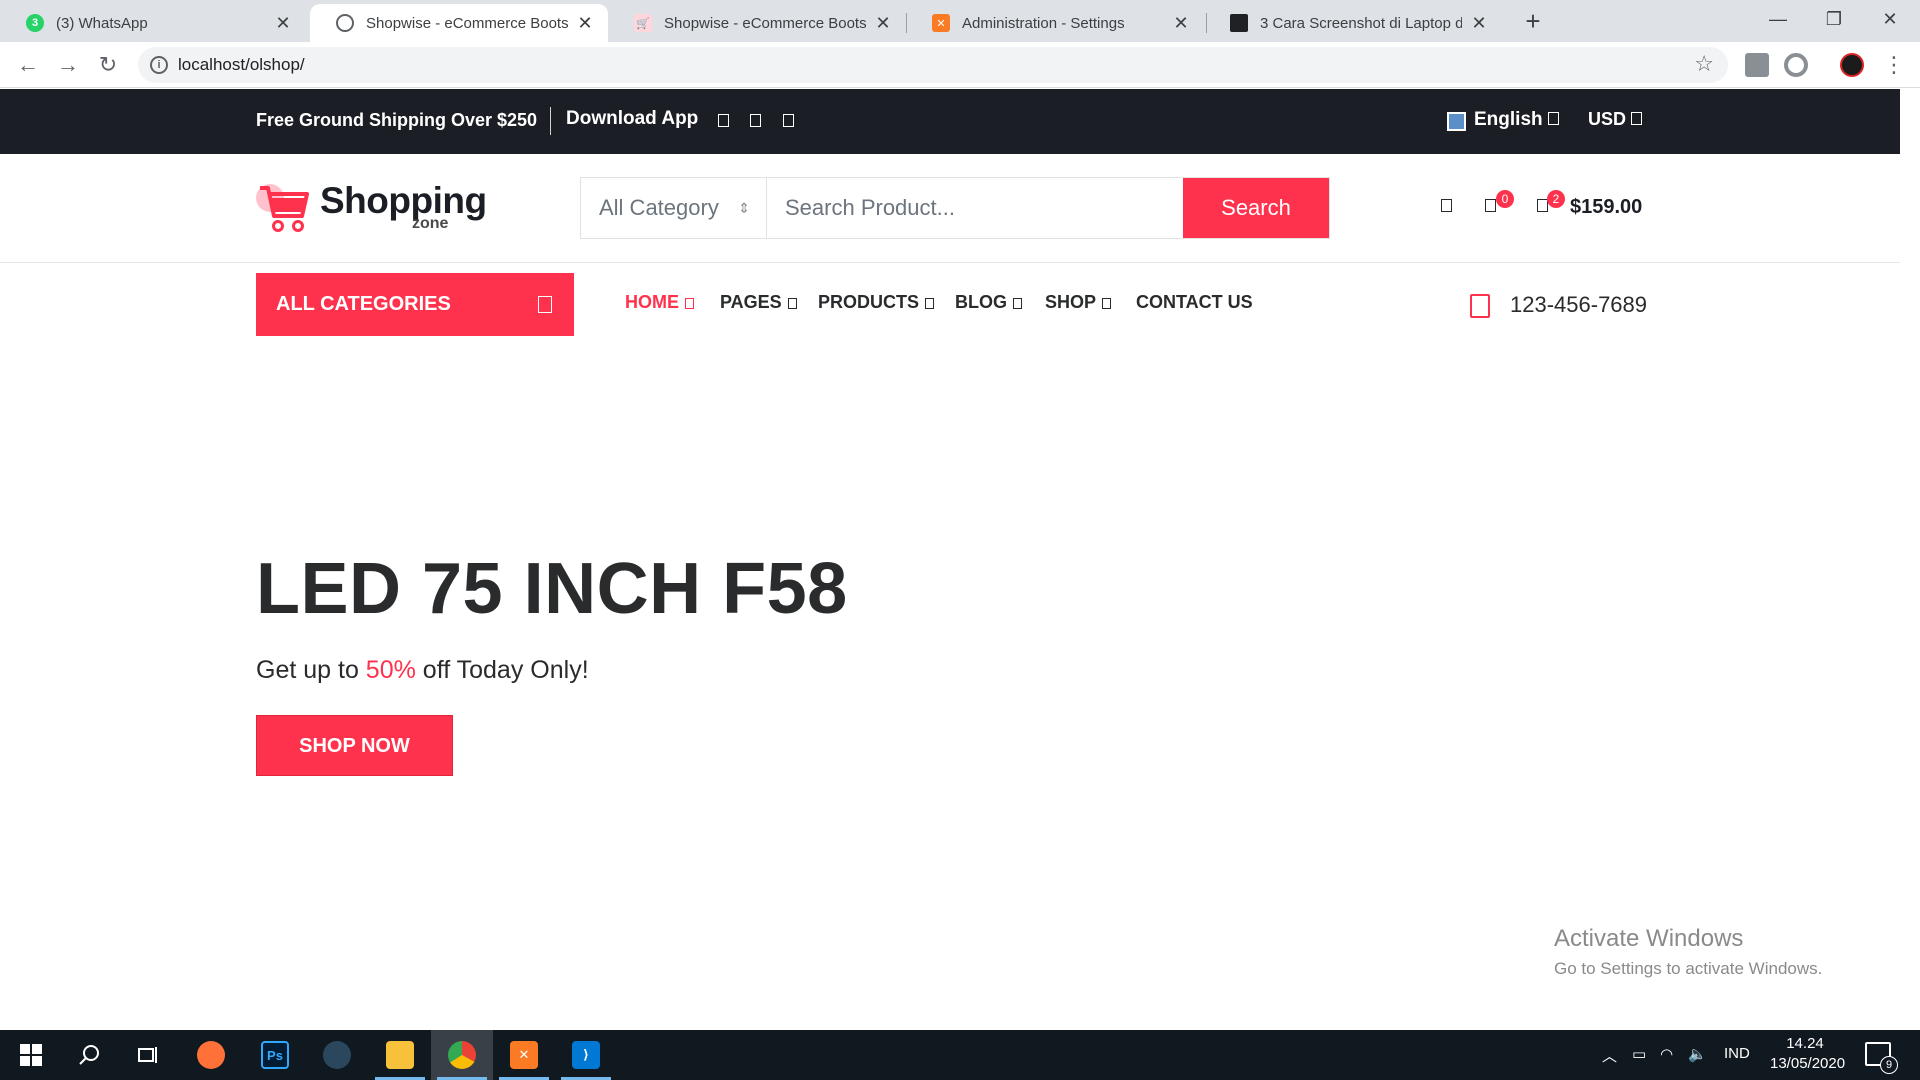 The width and height of the screenshot is (1920, 1080). What do you see at coordinates (1609, 1055) in the screenshot?
I see `show-hidden-icons-chevron-icon: ︿` at bounding box center [1609, 1055].